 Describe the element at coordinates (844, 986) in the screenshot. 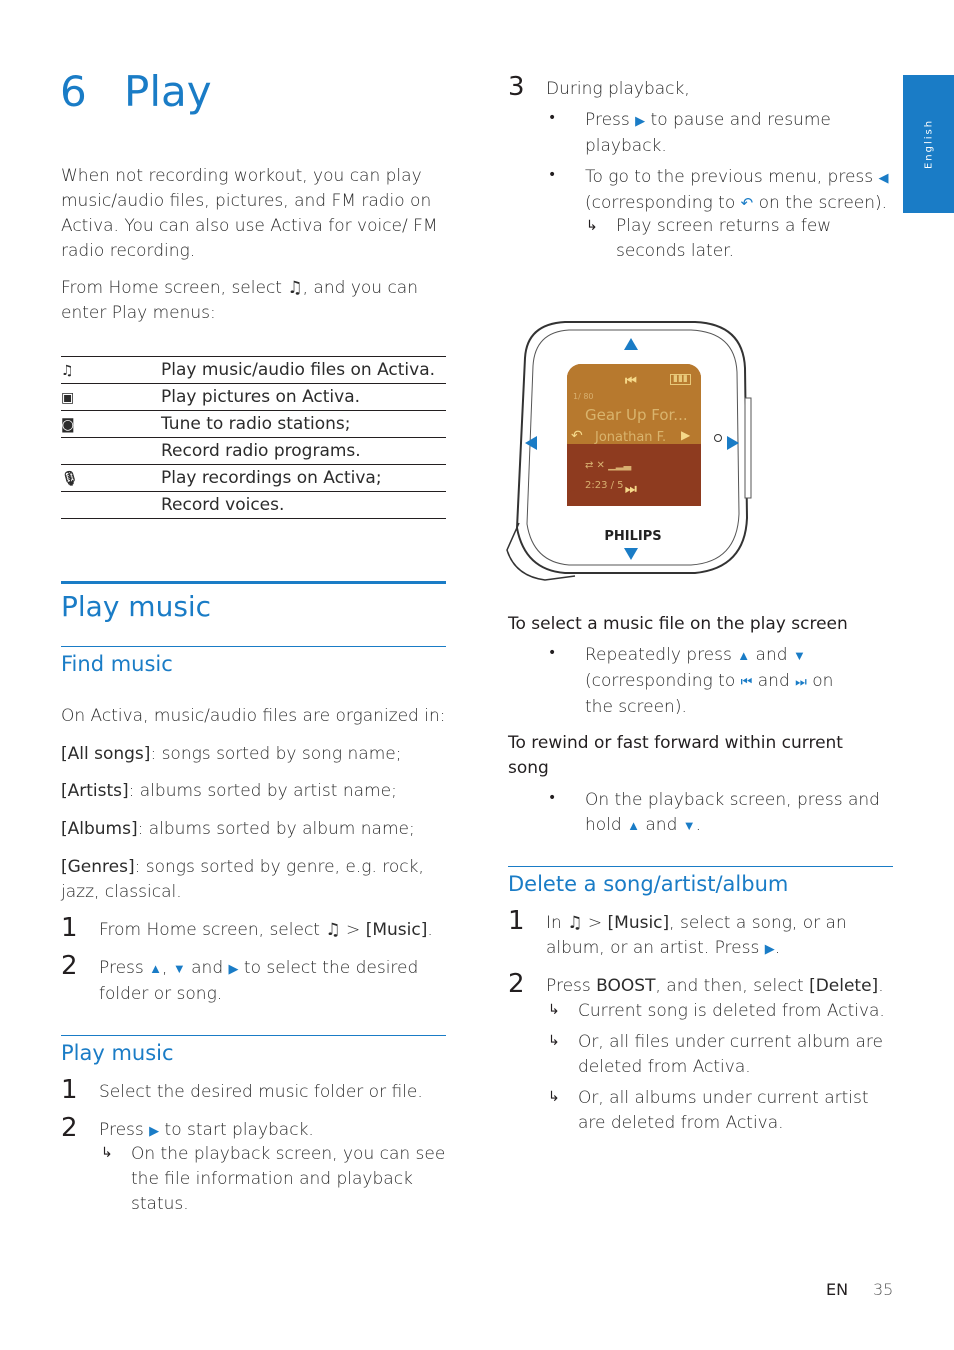

I see `delete-label: [Delete]` at that location.